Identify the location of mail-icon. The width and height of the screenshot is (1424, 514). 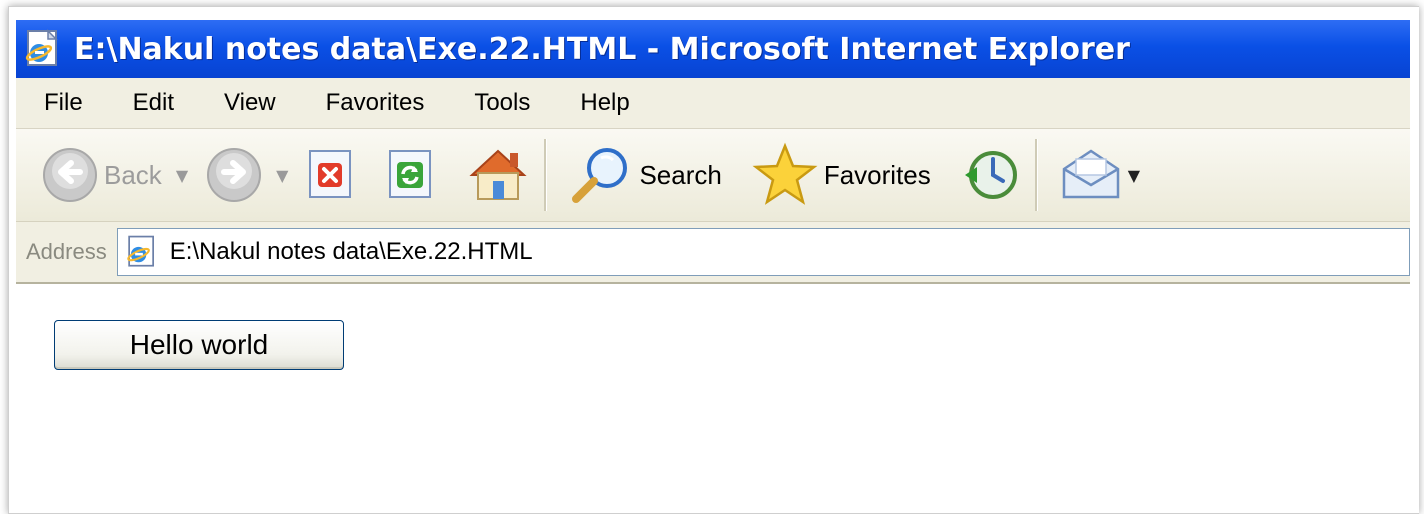
(1090, 174).